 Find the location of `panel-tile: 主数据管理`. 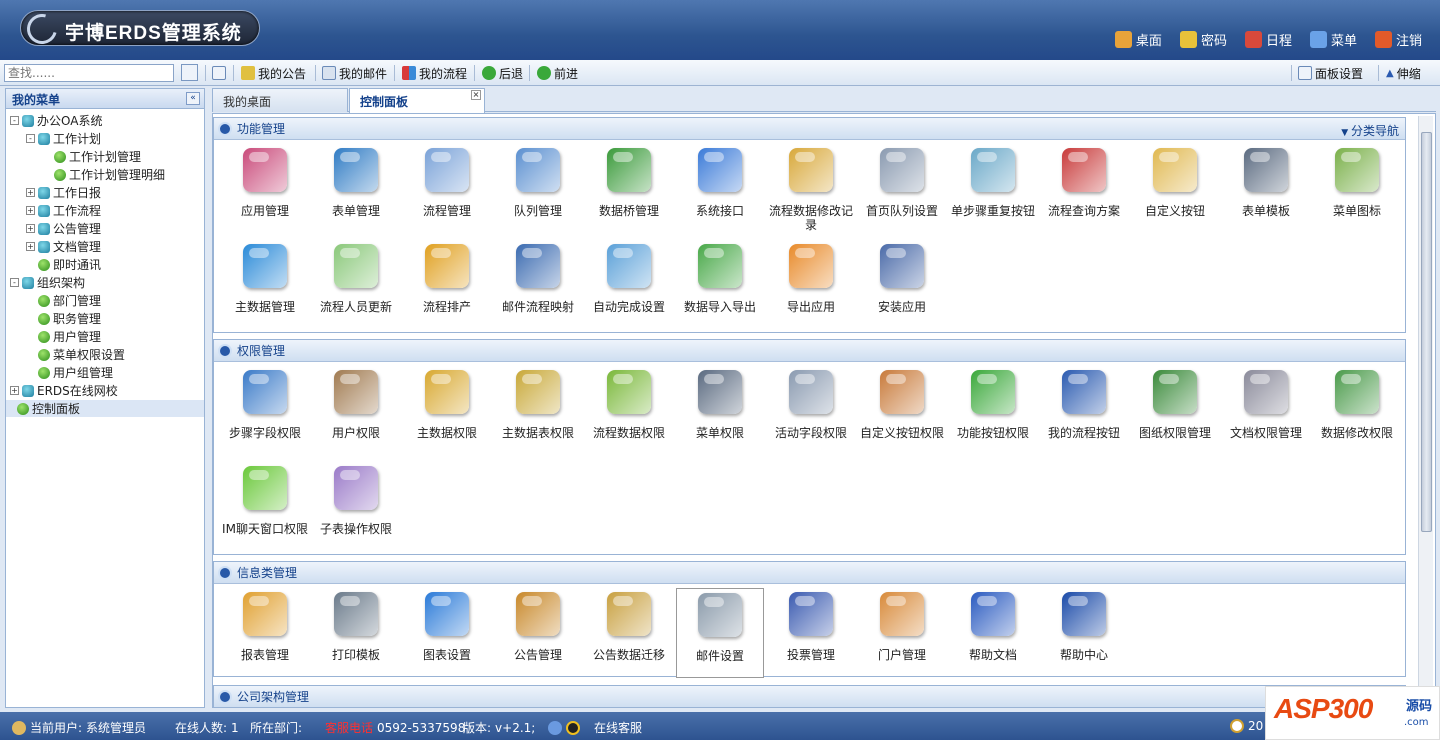

panel-tile: 主数据管理 is located at coordinates (265, 285).